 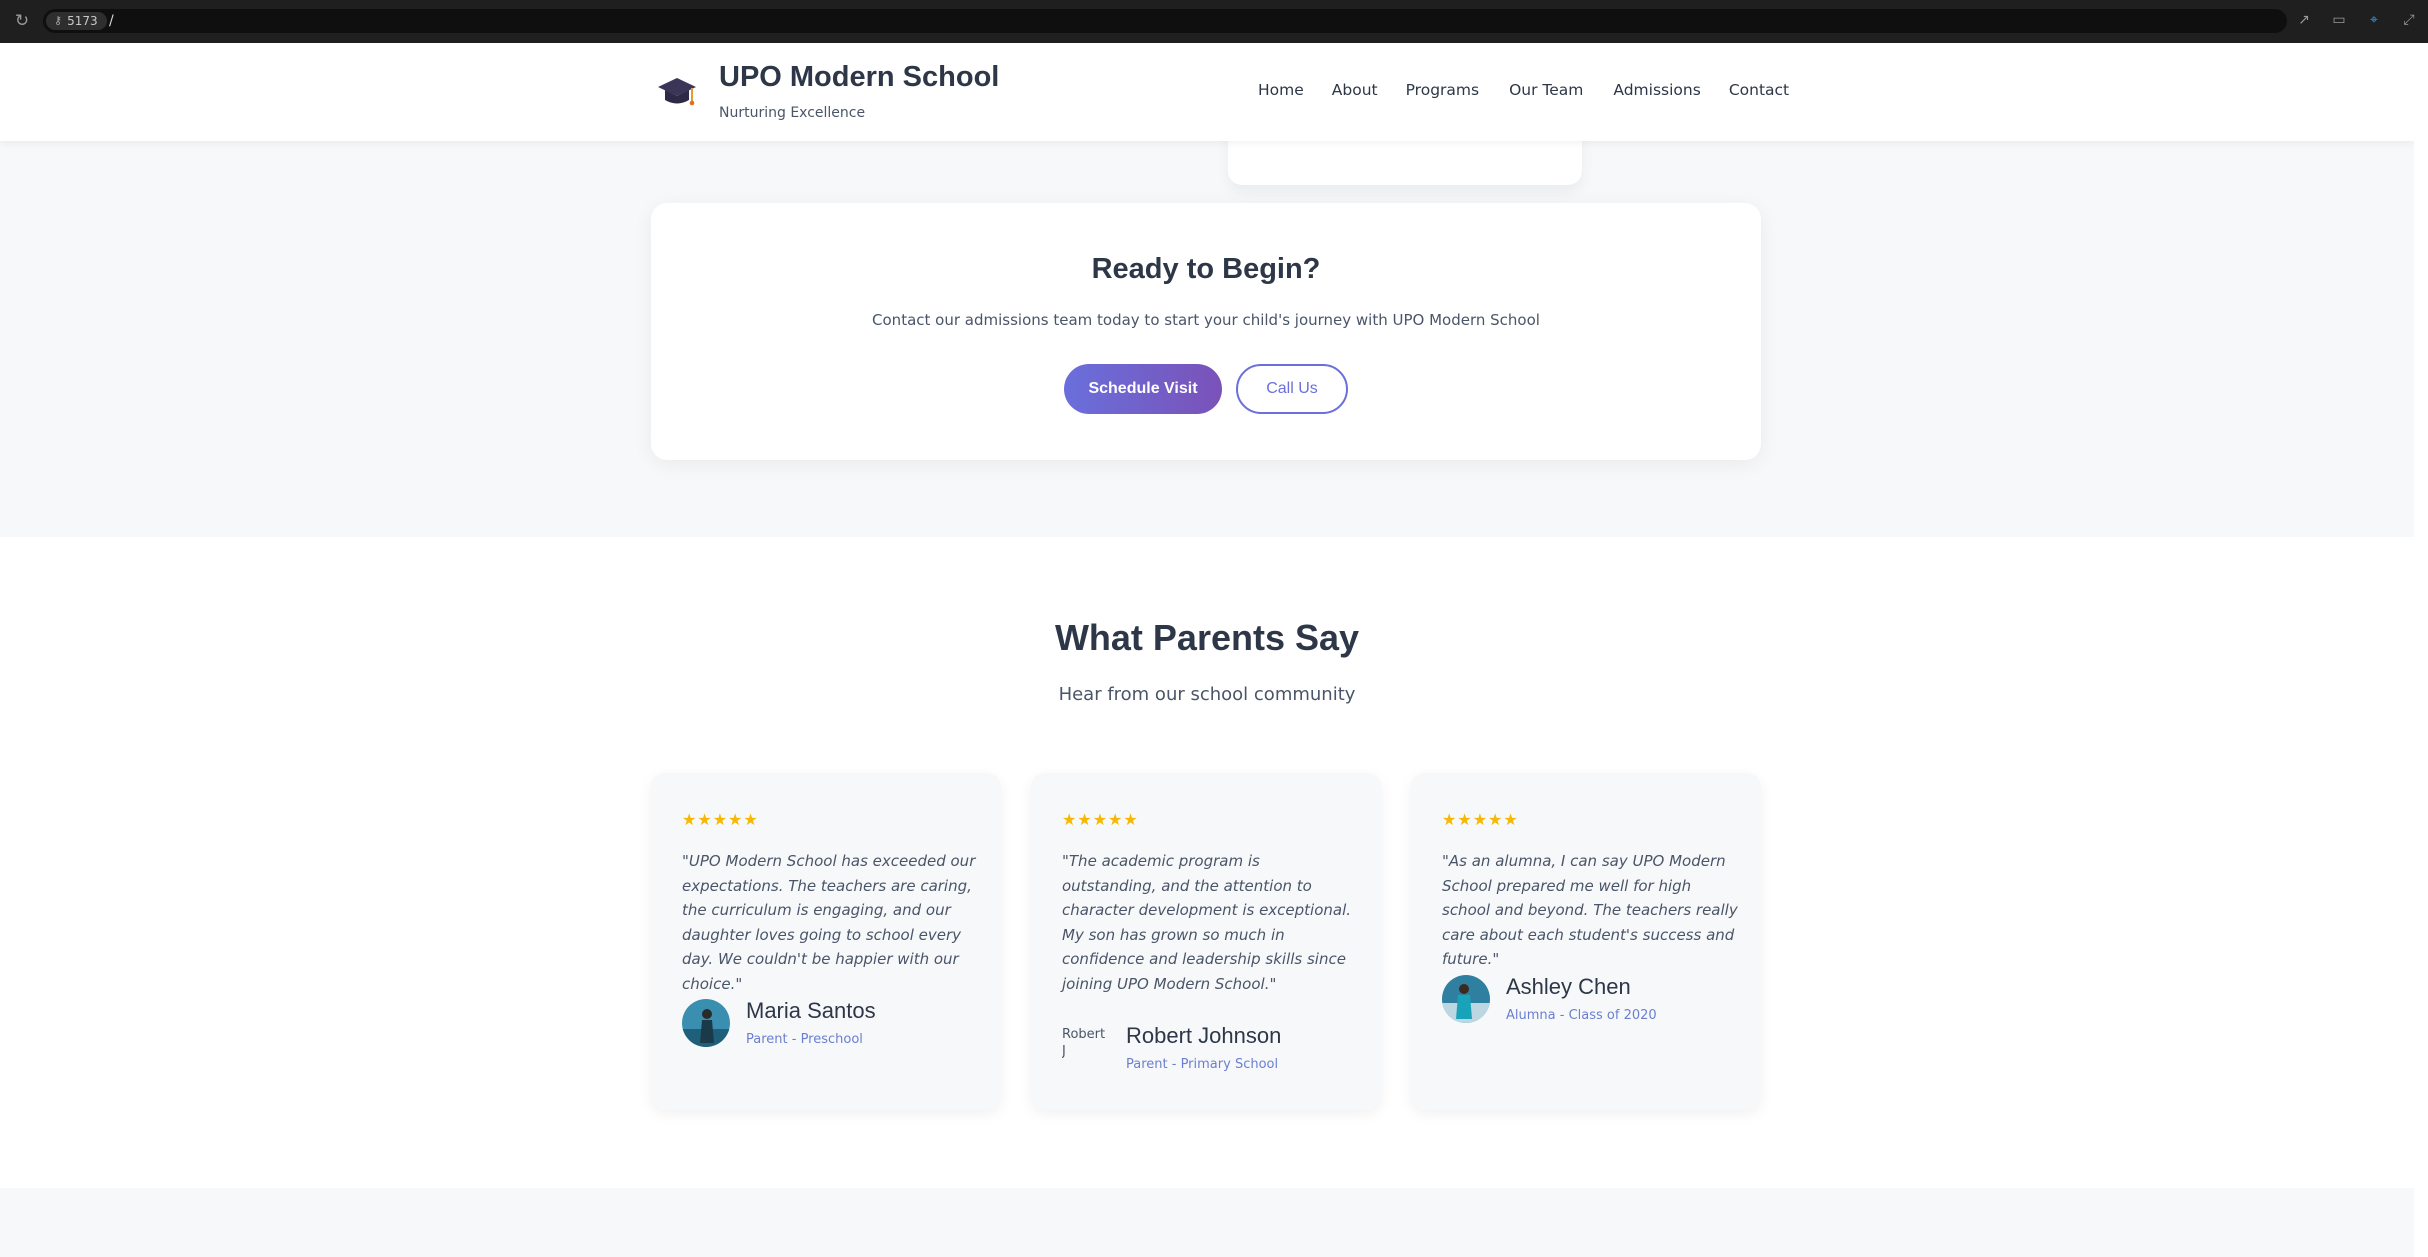 What do you see at coordinates (1568, 986) in the screenshot?
I see `author-name: Ashley Chen` at bounding box center [1568, 986].